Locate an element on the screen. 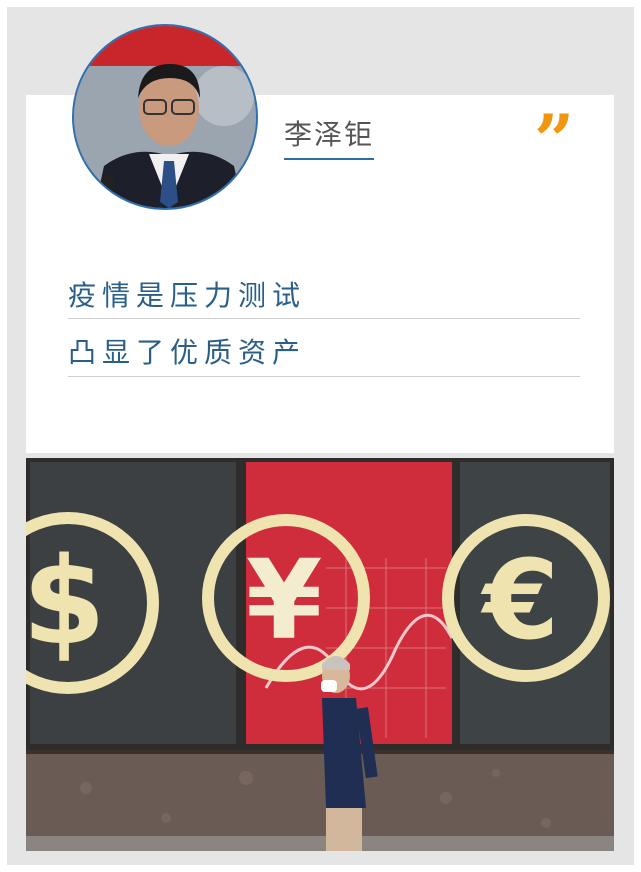 This screenshot has height=872, width=641. author-name: 李泽钜 is located at coordinates (329, 139).